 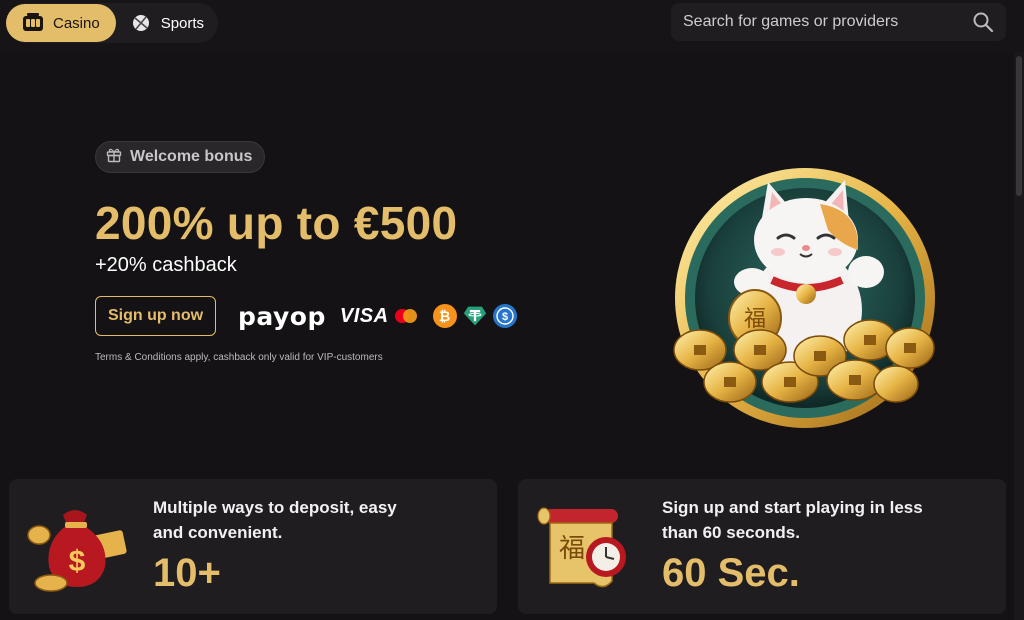 I want to click on usd-coin-icon: $, so click(x=504, y=316).